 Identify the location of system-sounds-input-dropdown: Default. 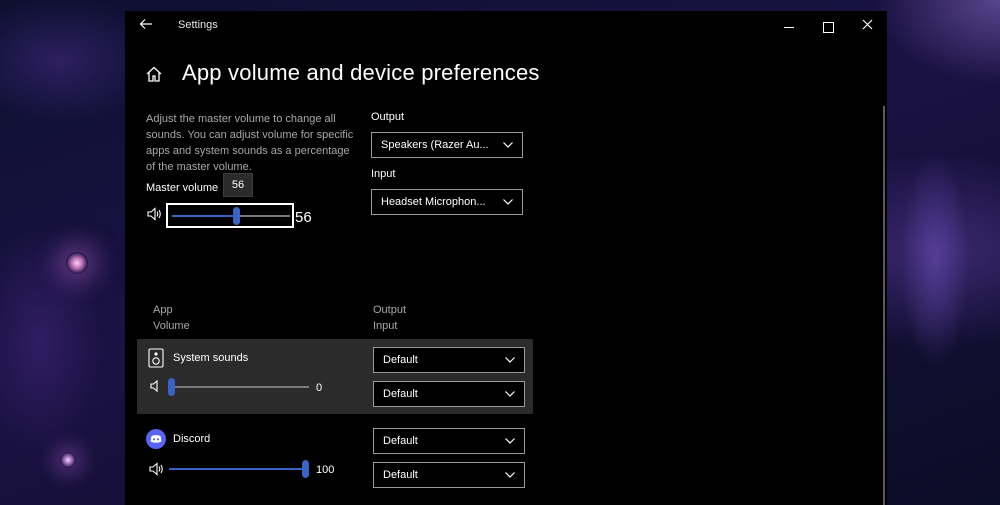
(449, 394).